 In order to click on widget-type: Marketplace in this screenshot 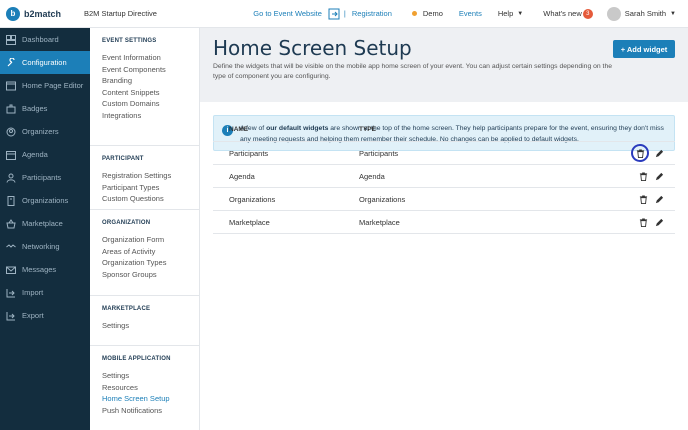, I will do `click(379, 222)`.